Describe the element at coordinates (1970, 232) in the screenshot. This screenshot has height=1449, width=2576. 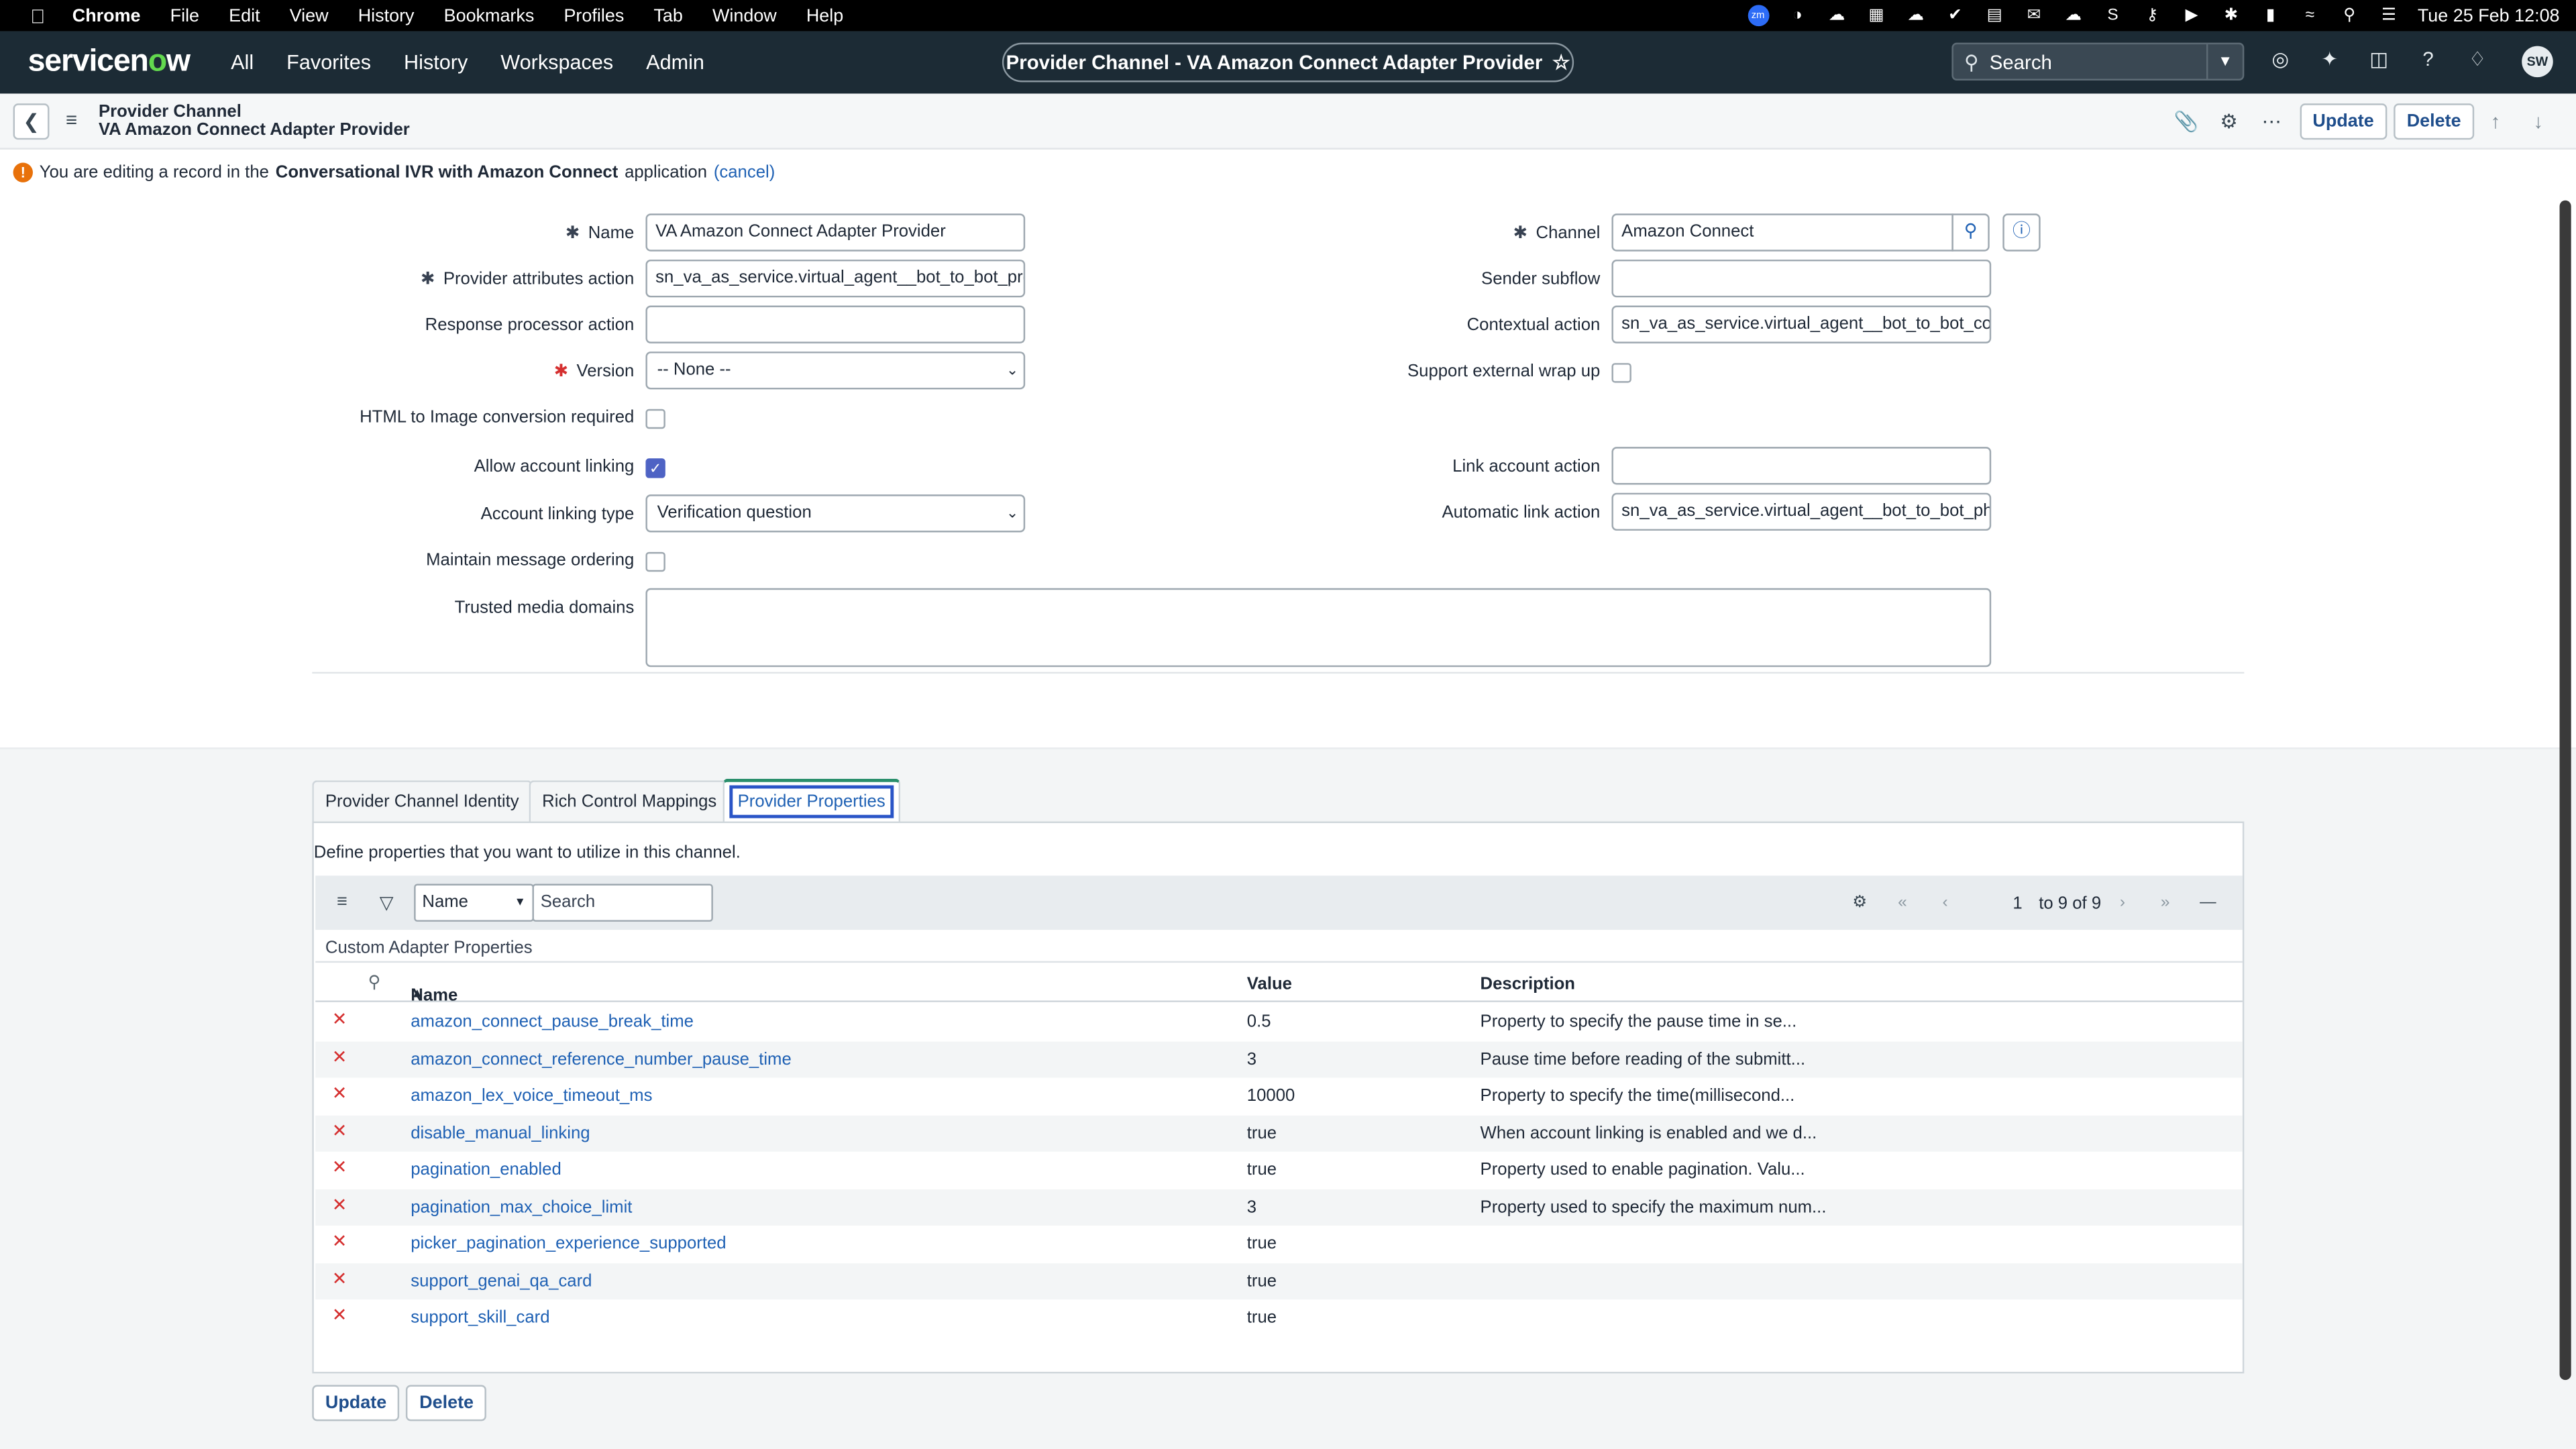
I see `channel-lookup-search-icon: ⚲` at that location.